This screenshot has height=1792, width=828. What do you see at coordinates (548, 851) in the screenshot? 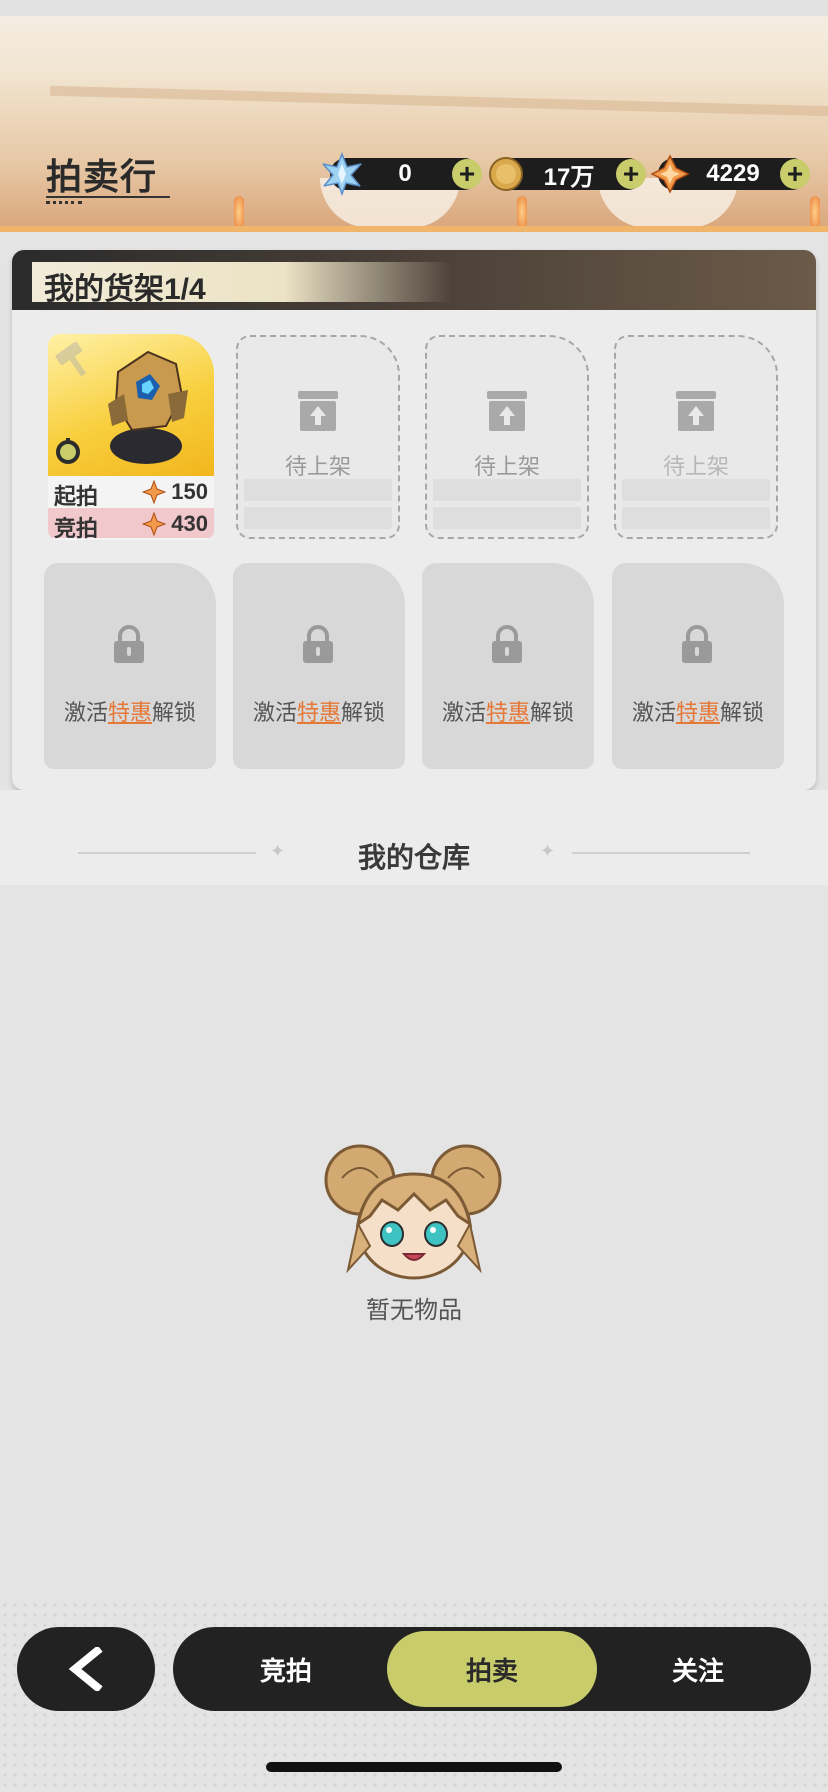
I see `sparkle-icon: ✦` at bounding box center [548, 851].